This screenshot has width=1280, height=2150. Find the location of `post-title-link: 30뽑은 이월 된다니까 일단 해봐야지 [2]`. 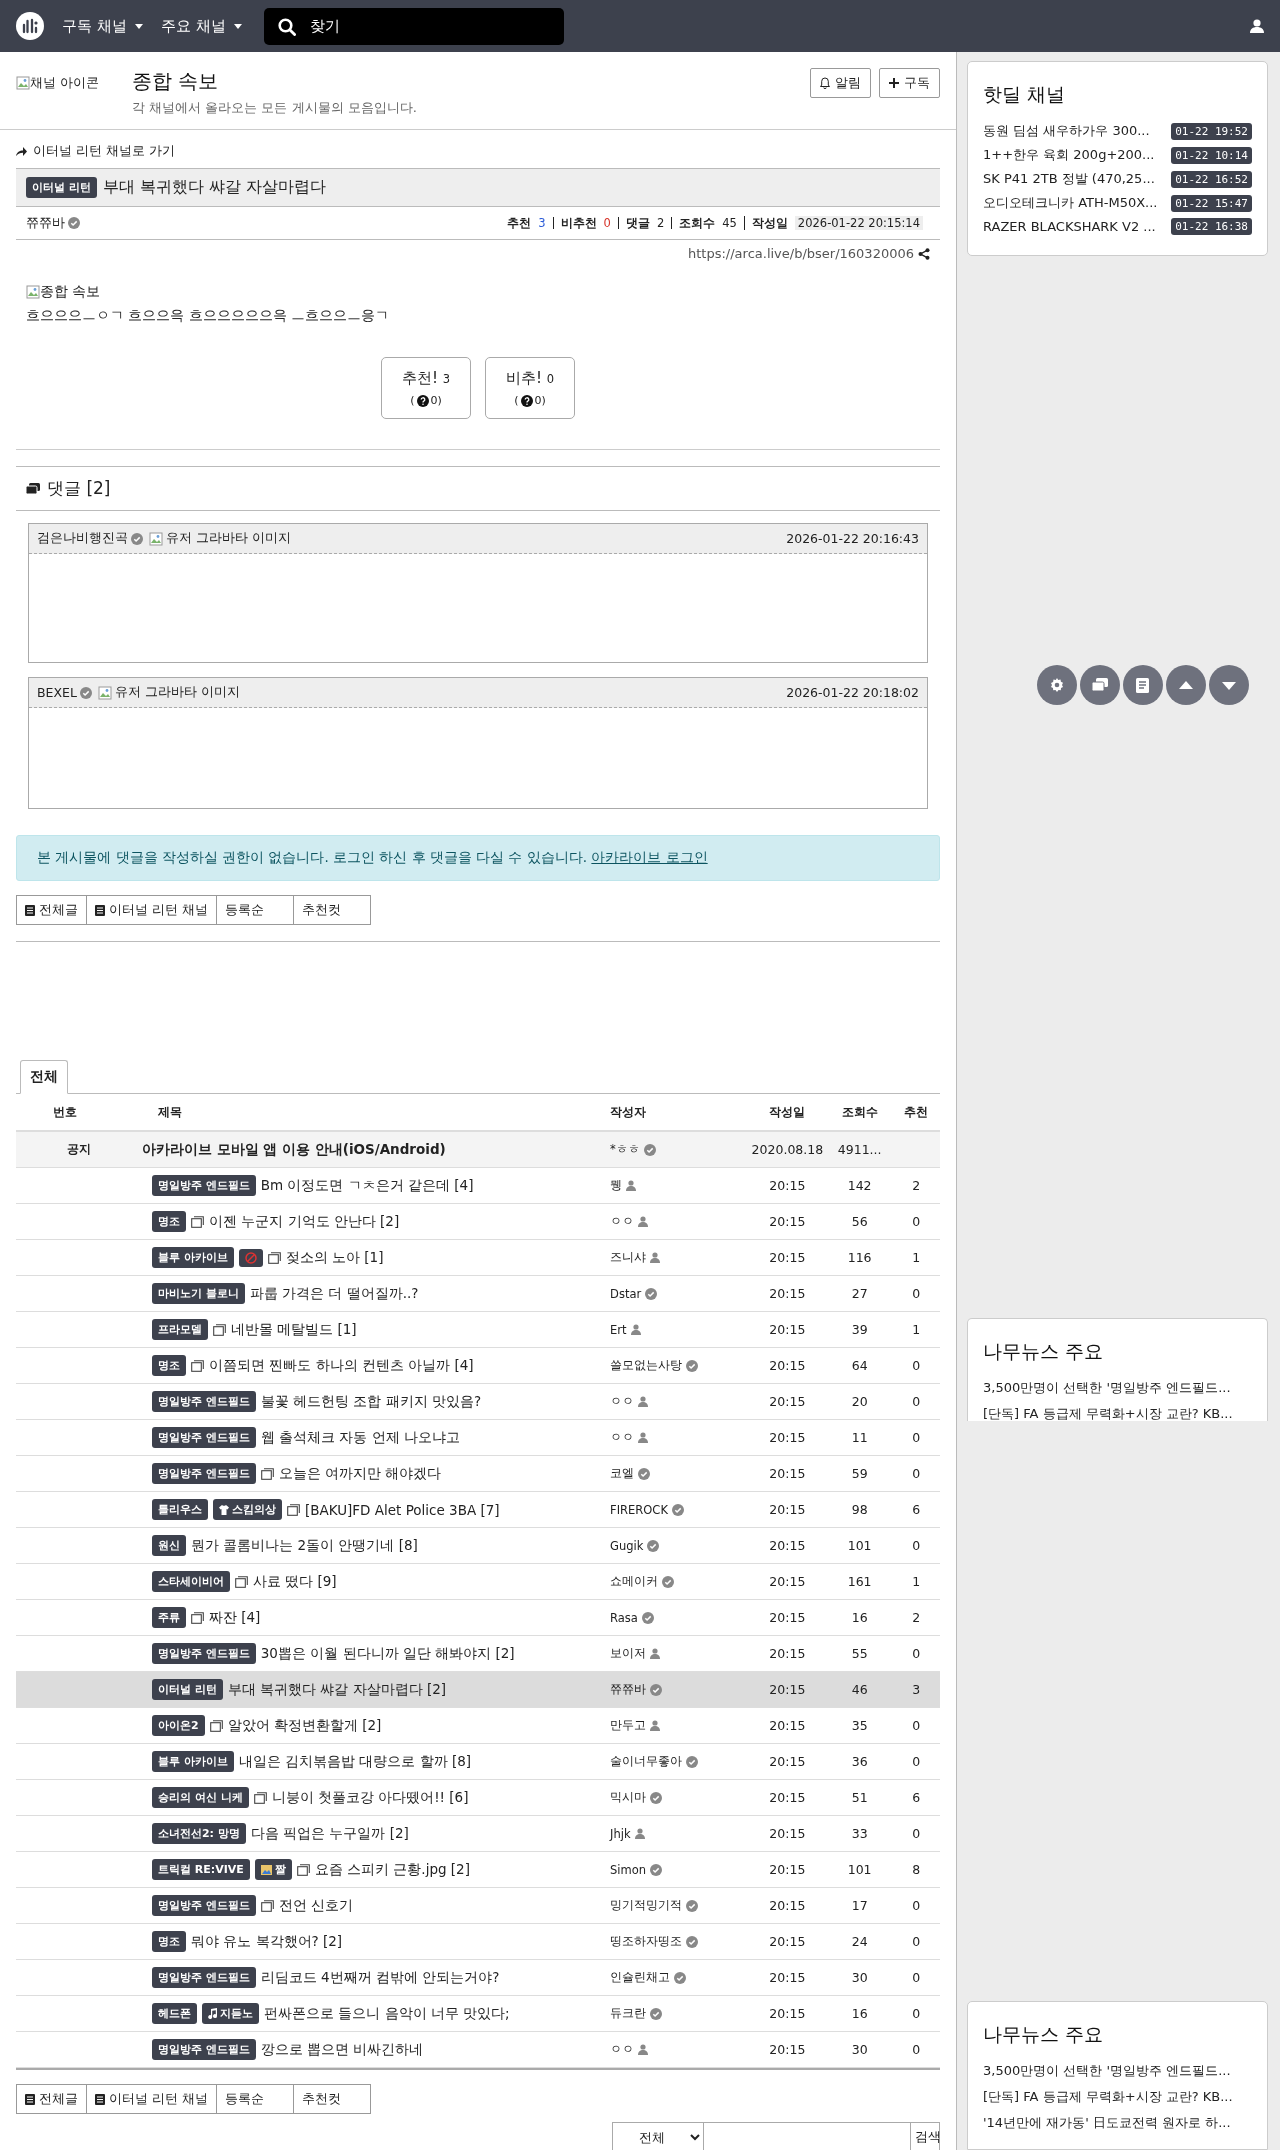

post-title-link: 30뽑은 이월 된다니까 일단 해봐야지 [2] is located at coordinates (387, 1653).